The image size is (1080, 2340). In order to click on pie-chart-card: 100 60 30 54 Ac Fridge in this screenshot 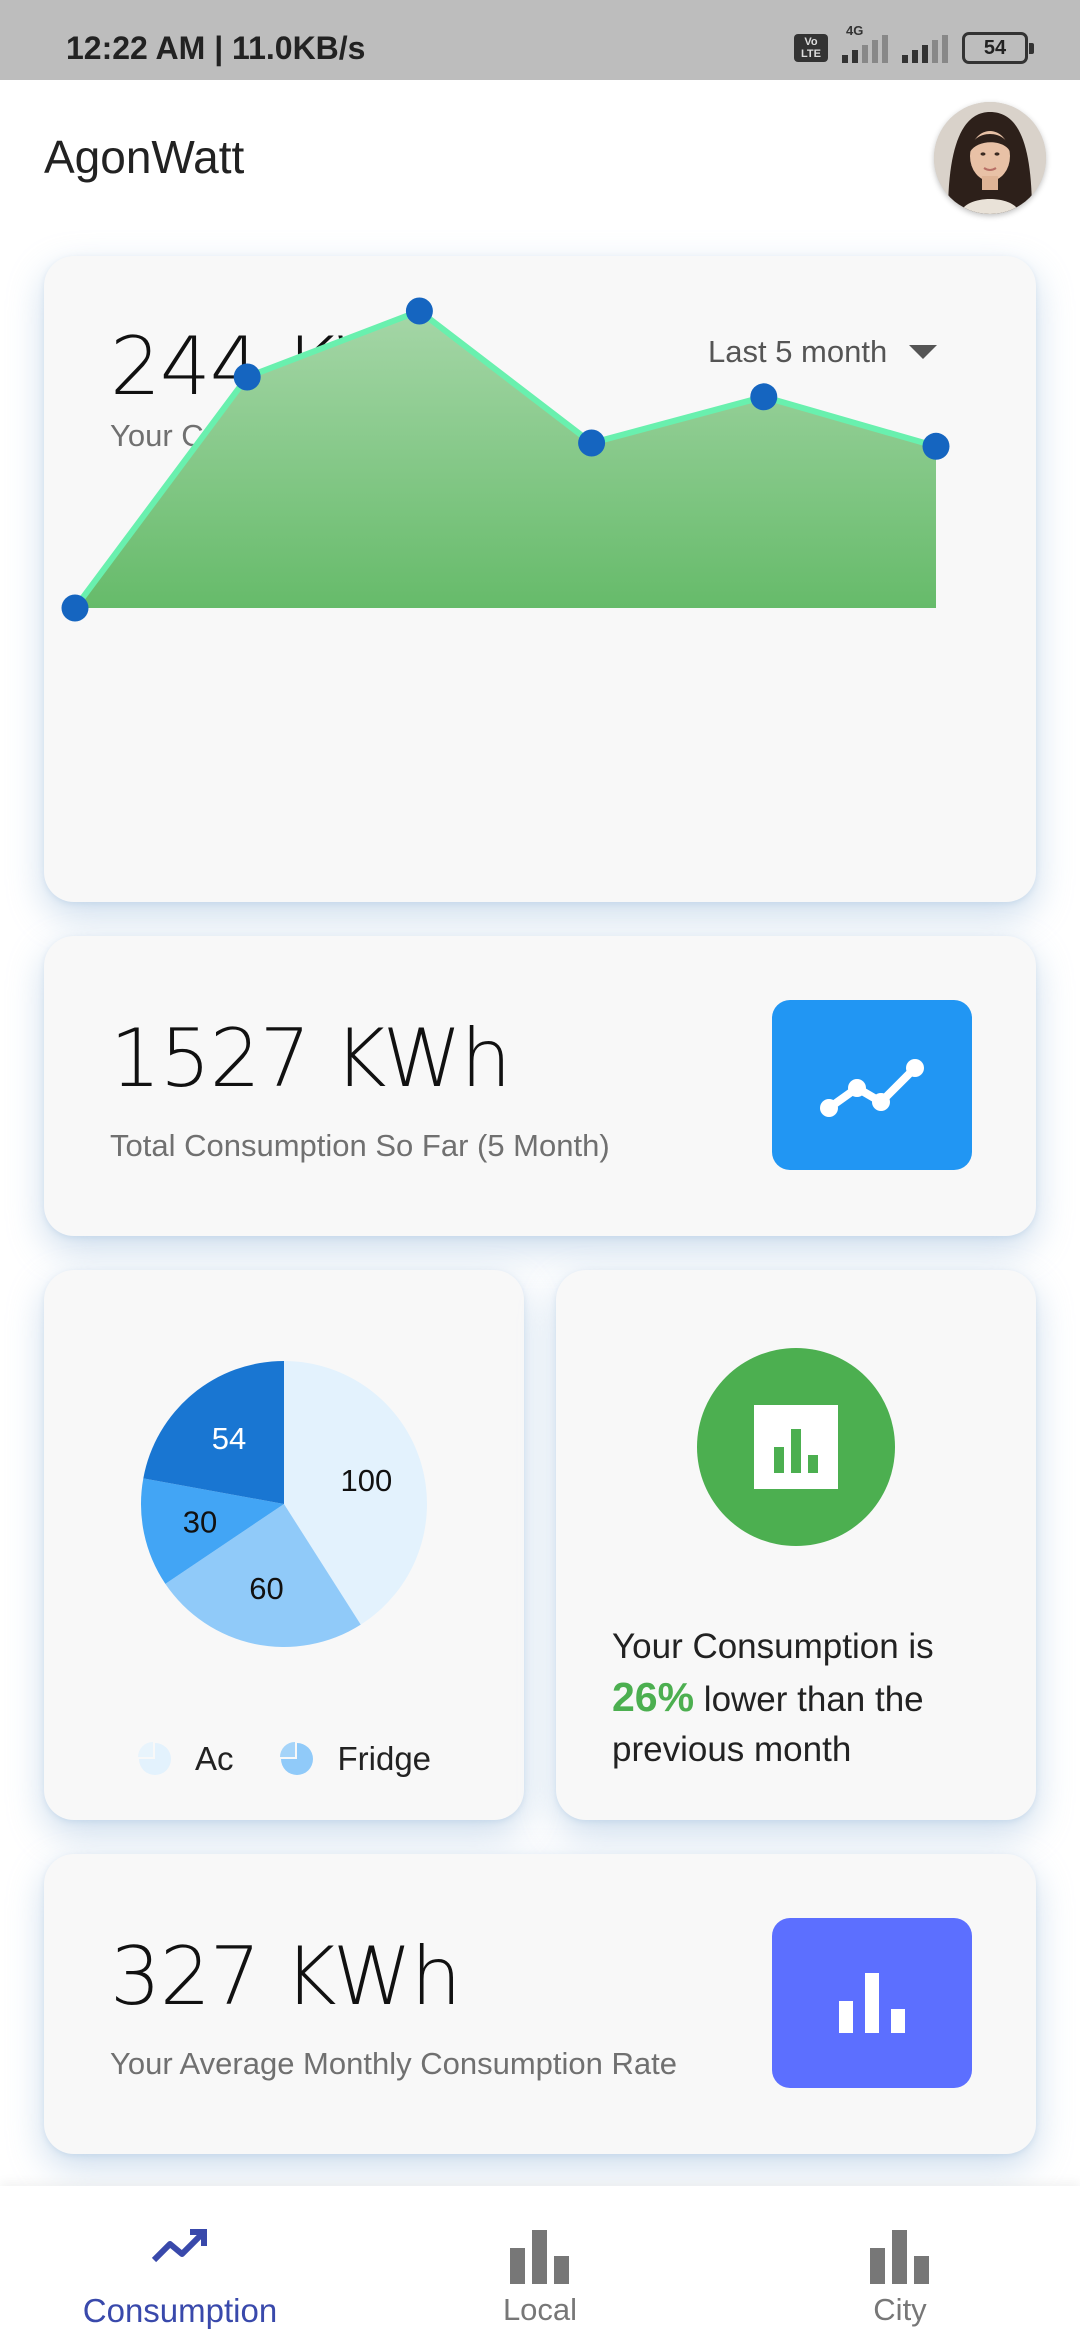, I will do `click(284, 1545)`.